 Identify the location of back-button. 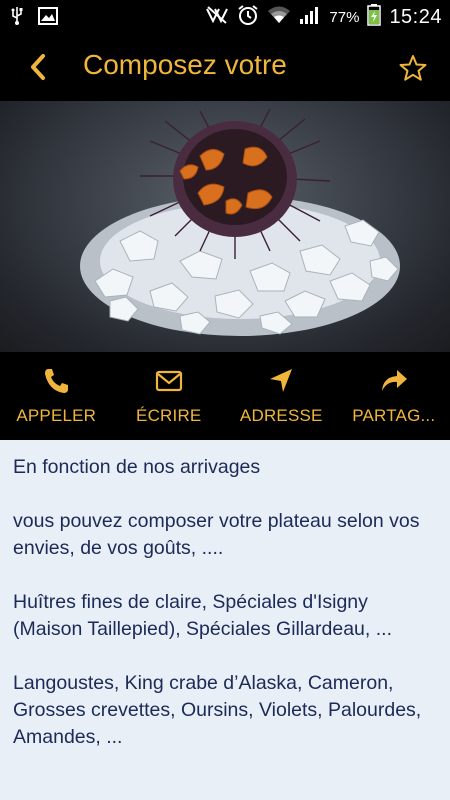
(39, 67).